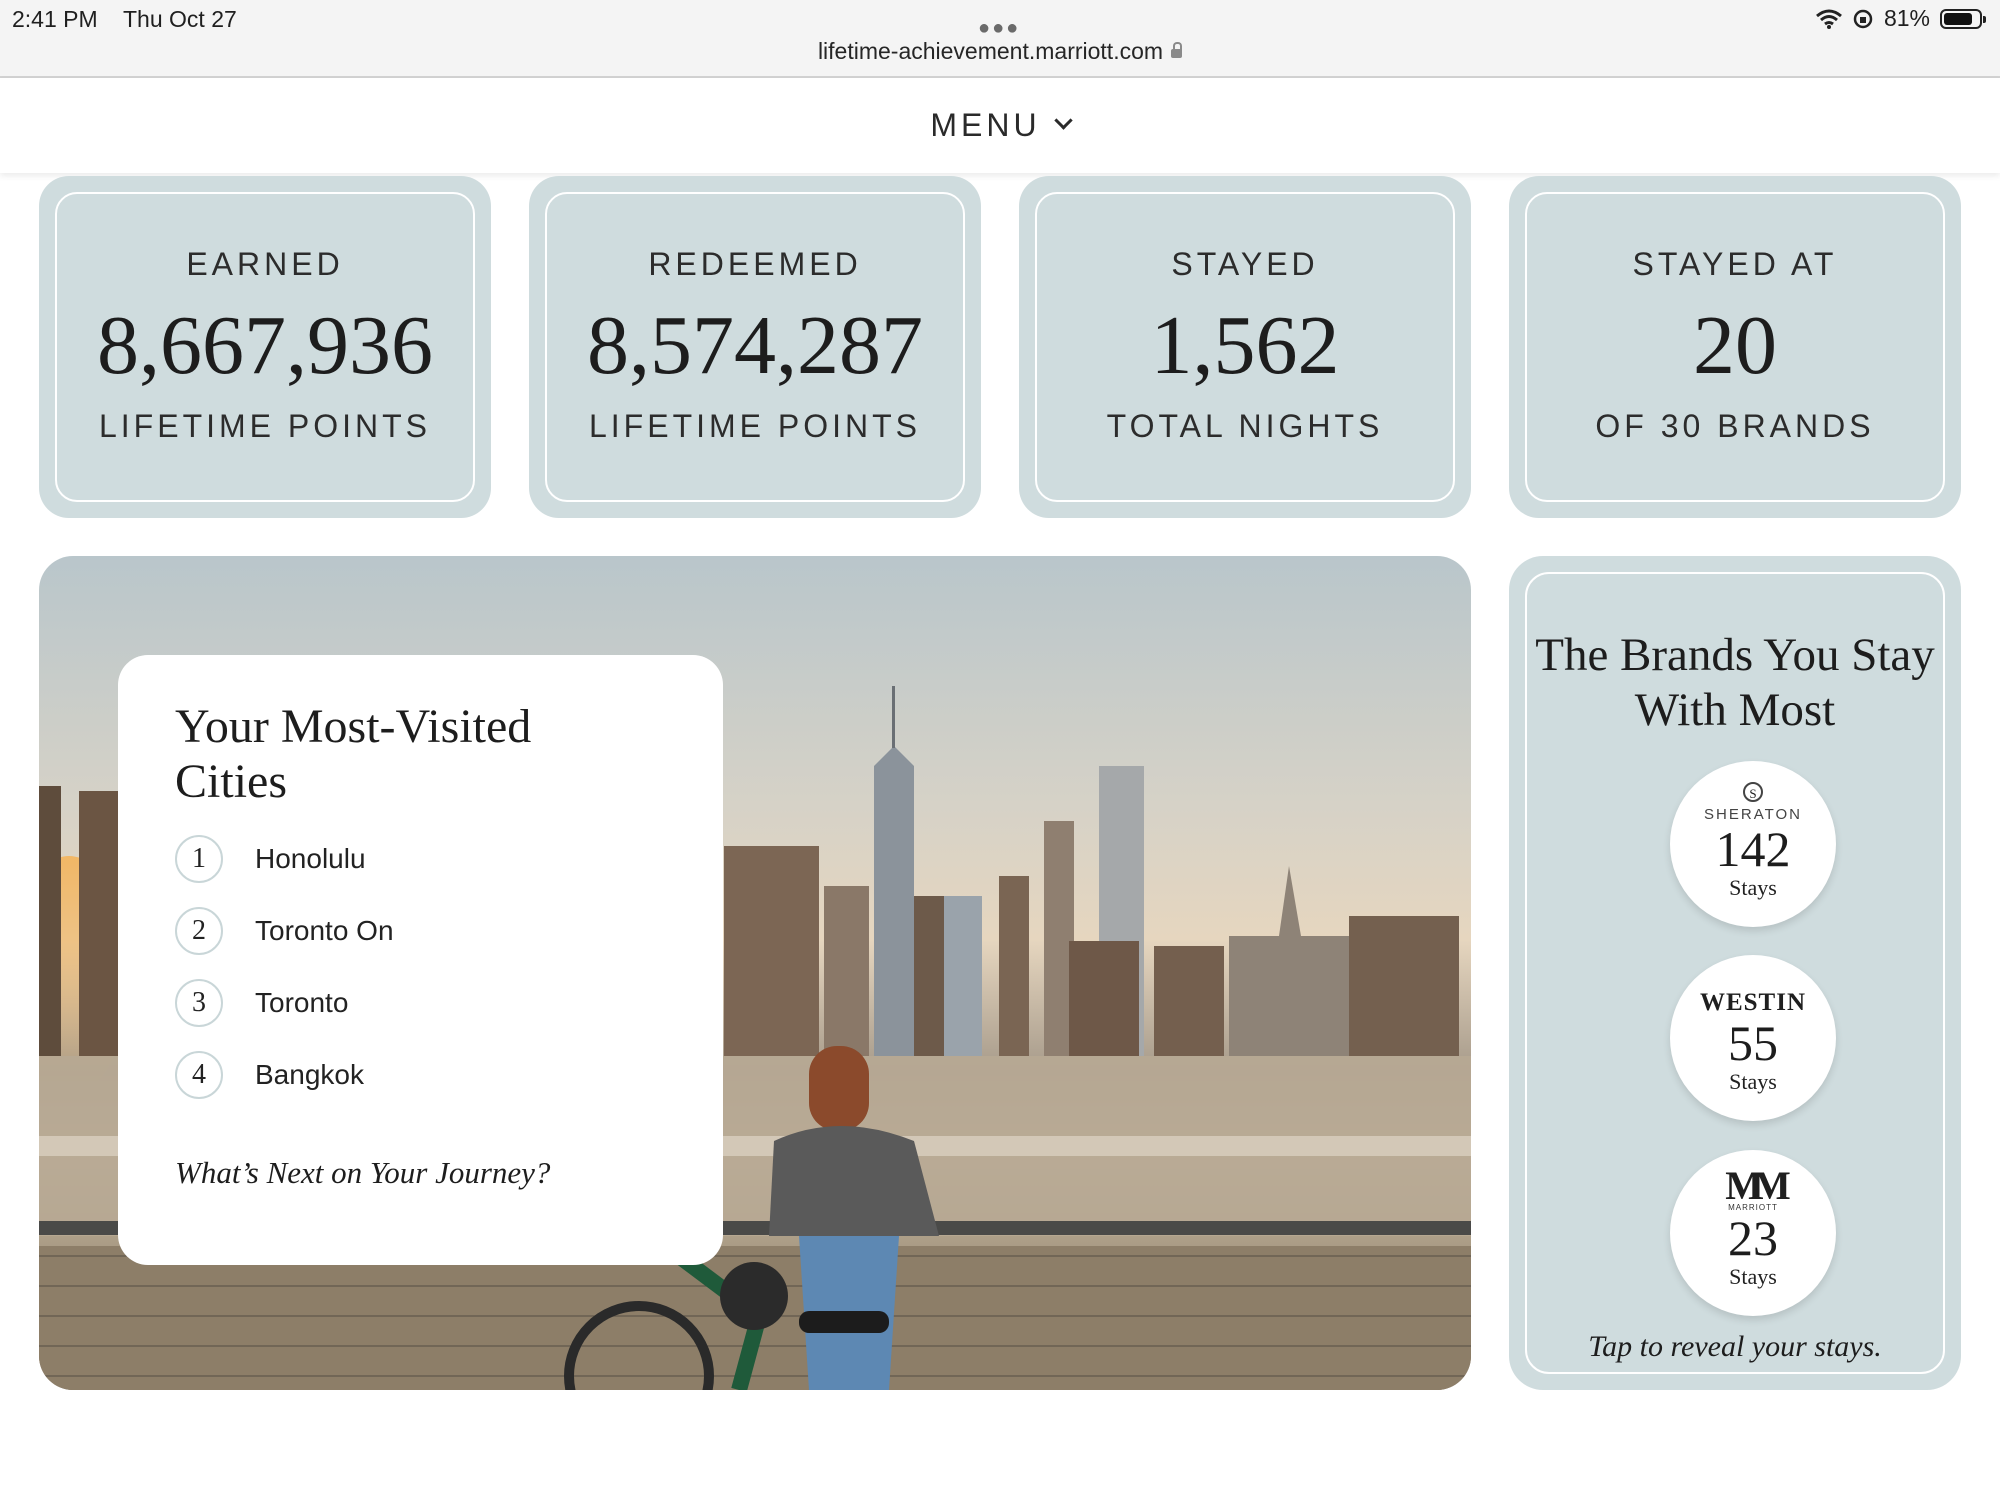 This screenshot has height=1500, width=2000. Describe the element at coordinates (55, 19) in the screenshot. I see `status-time: 2:41 PM` at that location.